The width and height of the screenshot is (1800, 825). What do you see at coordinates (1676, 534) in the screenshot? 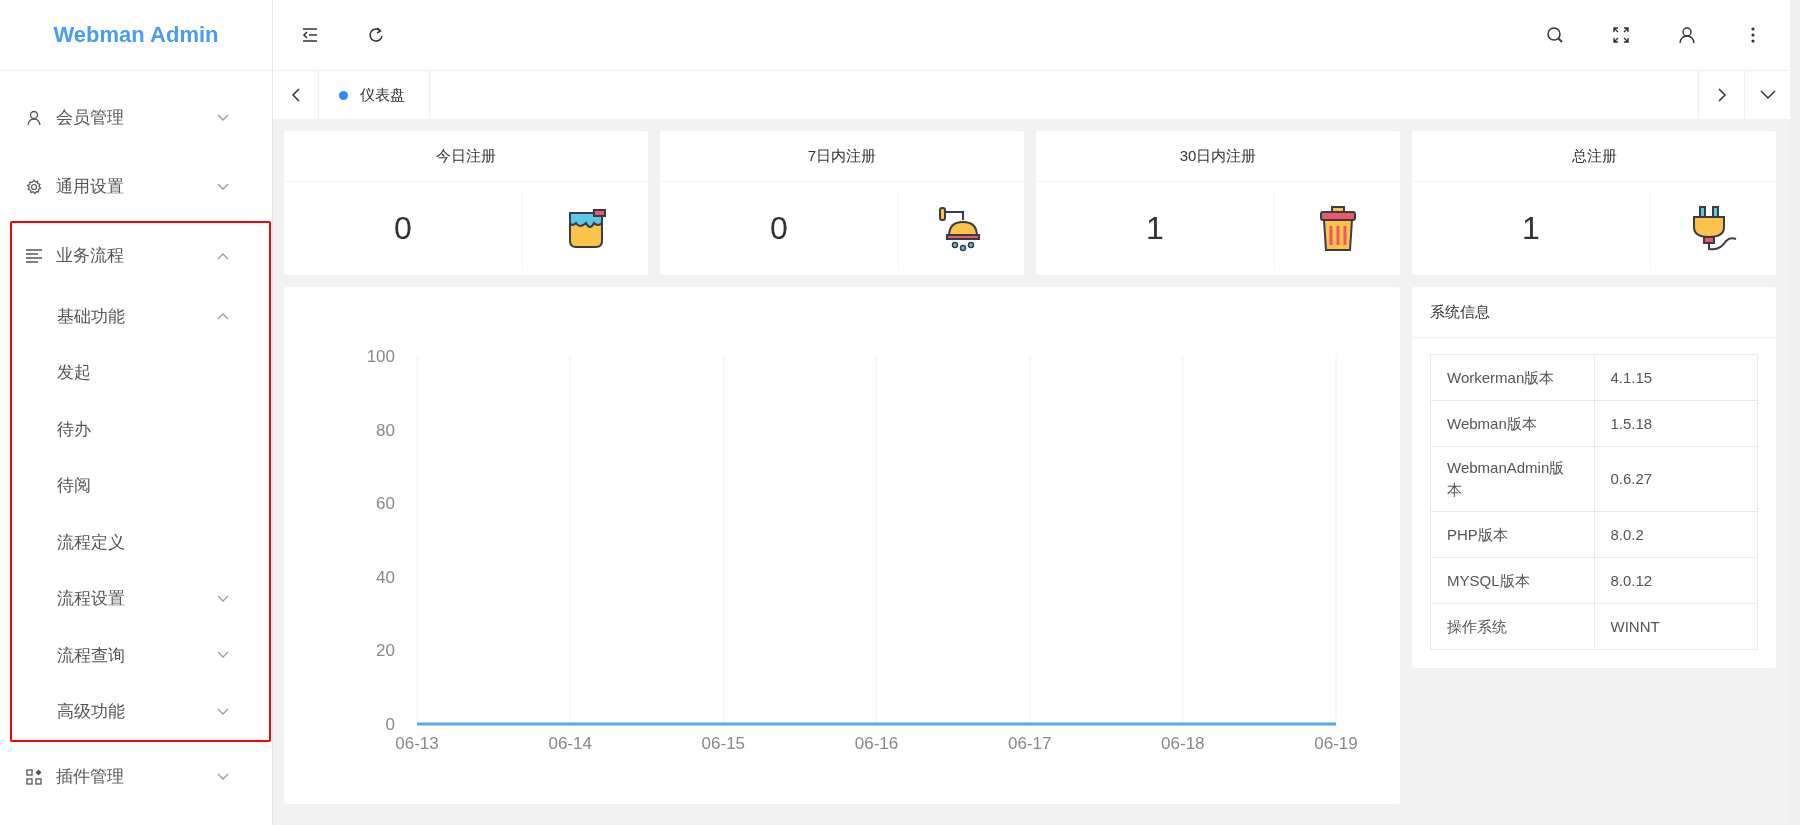
I see `table-cell: 8.0.2` at bounding box center [1676, 534].